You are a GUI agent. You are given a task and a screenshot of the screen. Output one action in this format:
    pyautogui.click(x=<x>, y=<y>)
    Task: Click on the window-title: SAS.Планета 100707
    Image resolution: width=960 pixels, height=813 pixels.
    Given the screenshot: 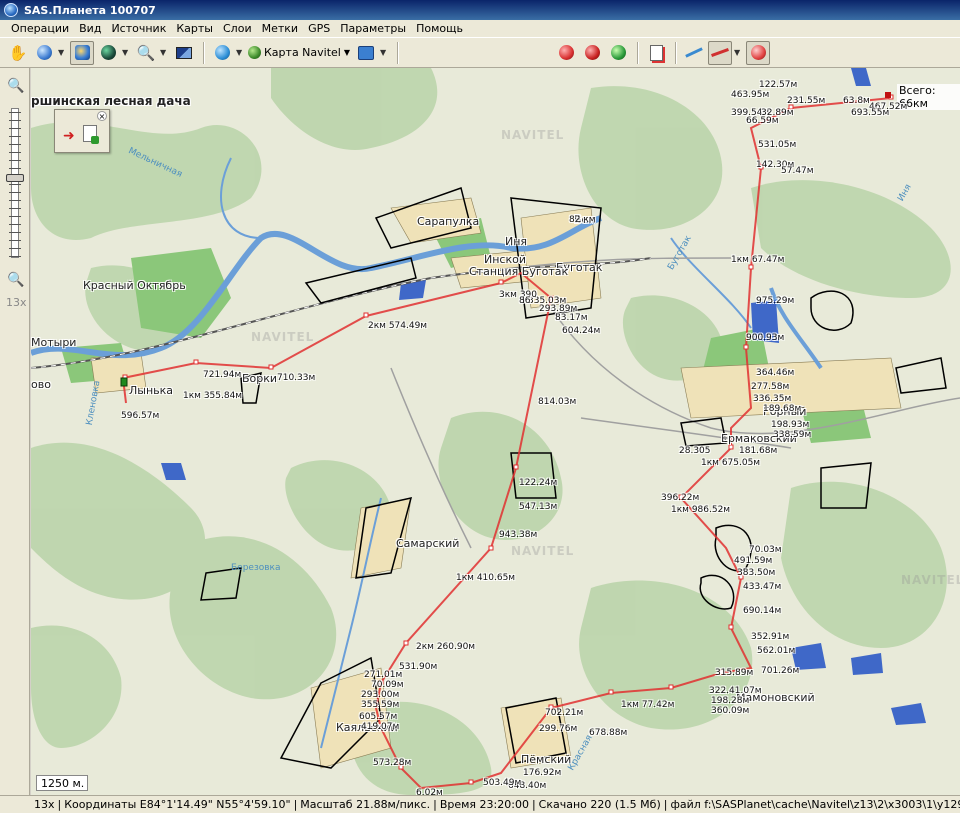 What is the action you would take?
    pyautogui.click(x=90, y=10)
    